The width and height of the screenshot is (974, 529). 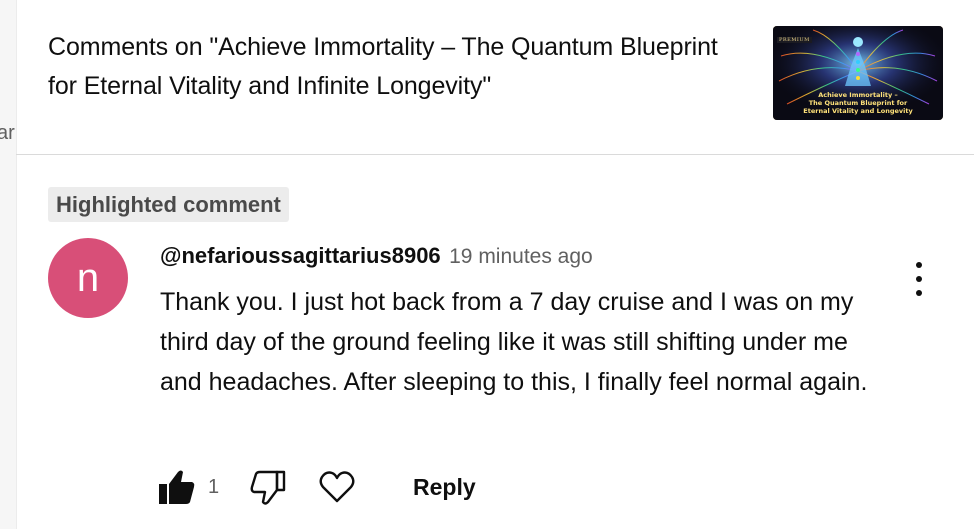 I want to click on like-button, so click(x=177, y=489).